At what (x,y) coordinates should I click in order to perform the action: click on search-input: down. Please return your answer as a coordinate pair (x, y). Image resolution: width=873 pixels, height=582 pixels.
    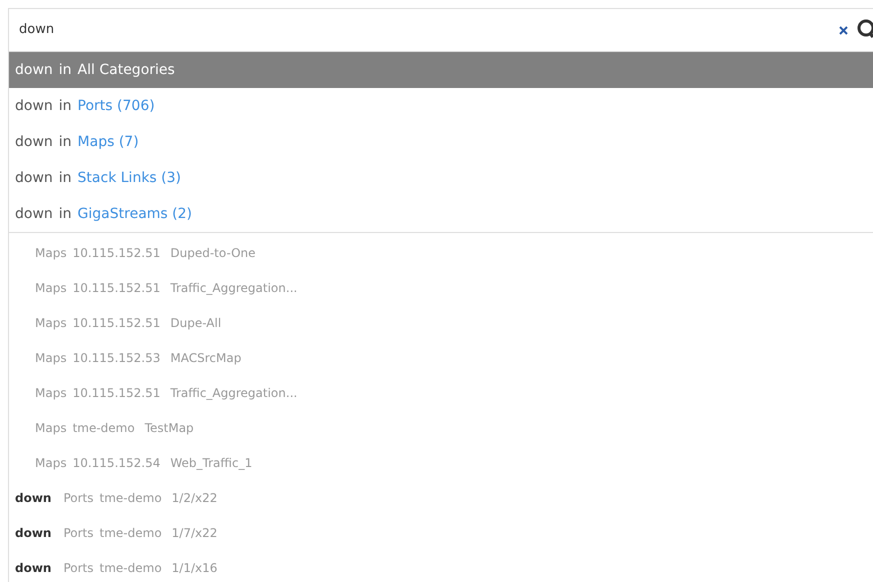
    Looking at the image, I should click on (429, 30).